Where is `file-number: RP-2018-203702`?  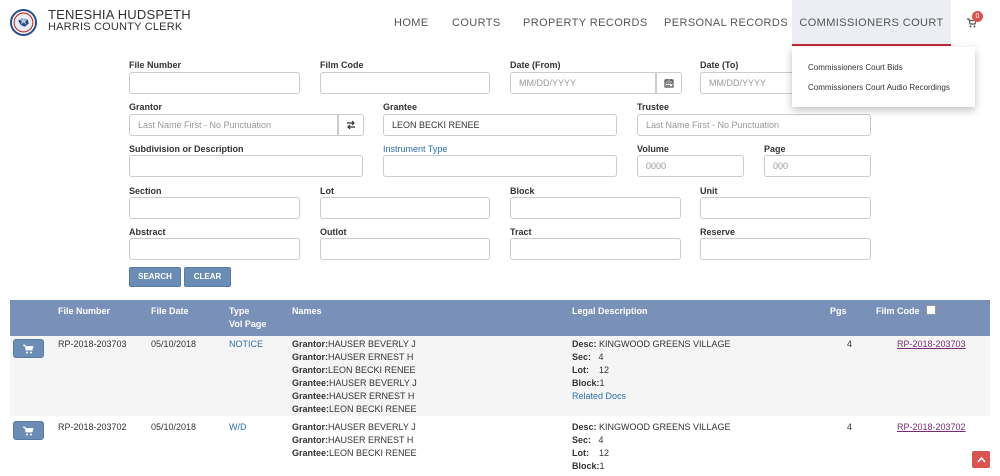
file-number: RP-2018-203702 is located at coordinates (92, 427).